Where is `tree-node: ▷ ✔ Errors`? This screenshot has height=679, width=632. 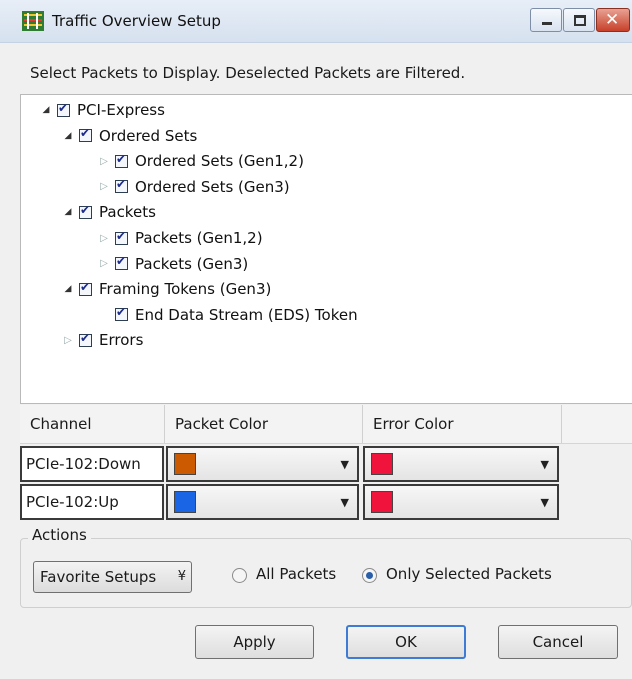 tree-node: ▷ ✔ Errors is located at coordinates (102, 340).